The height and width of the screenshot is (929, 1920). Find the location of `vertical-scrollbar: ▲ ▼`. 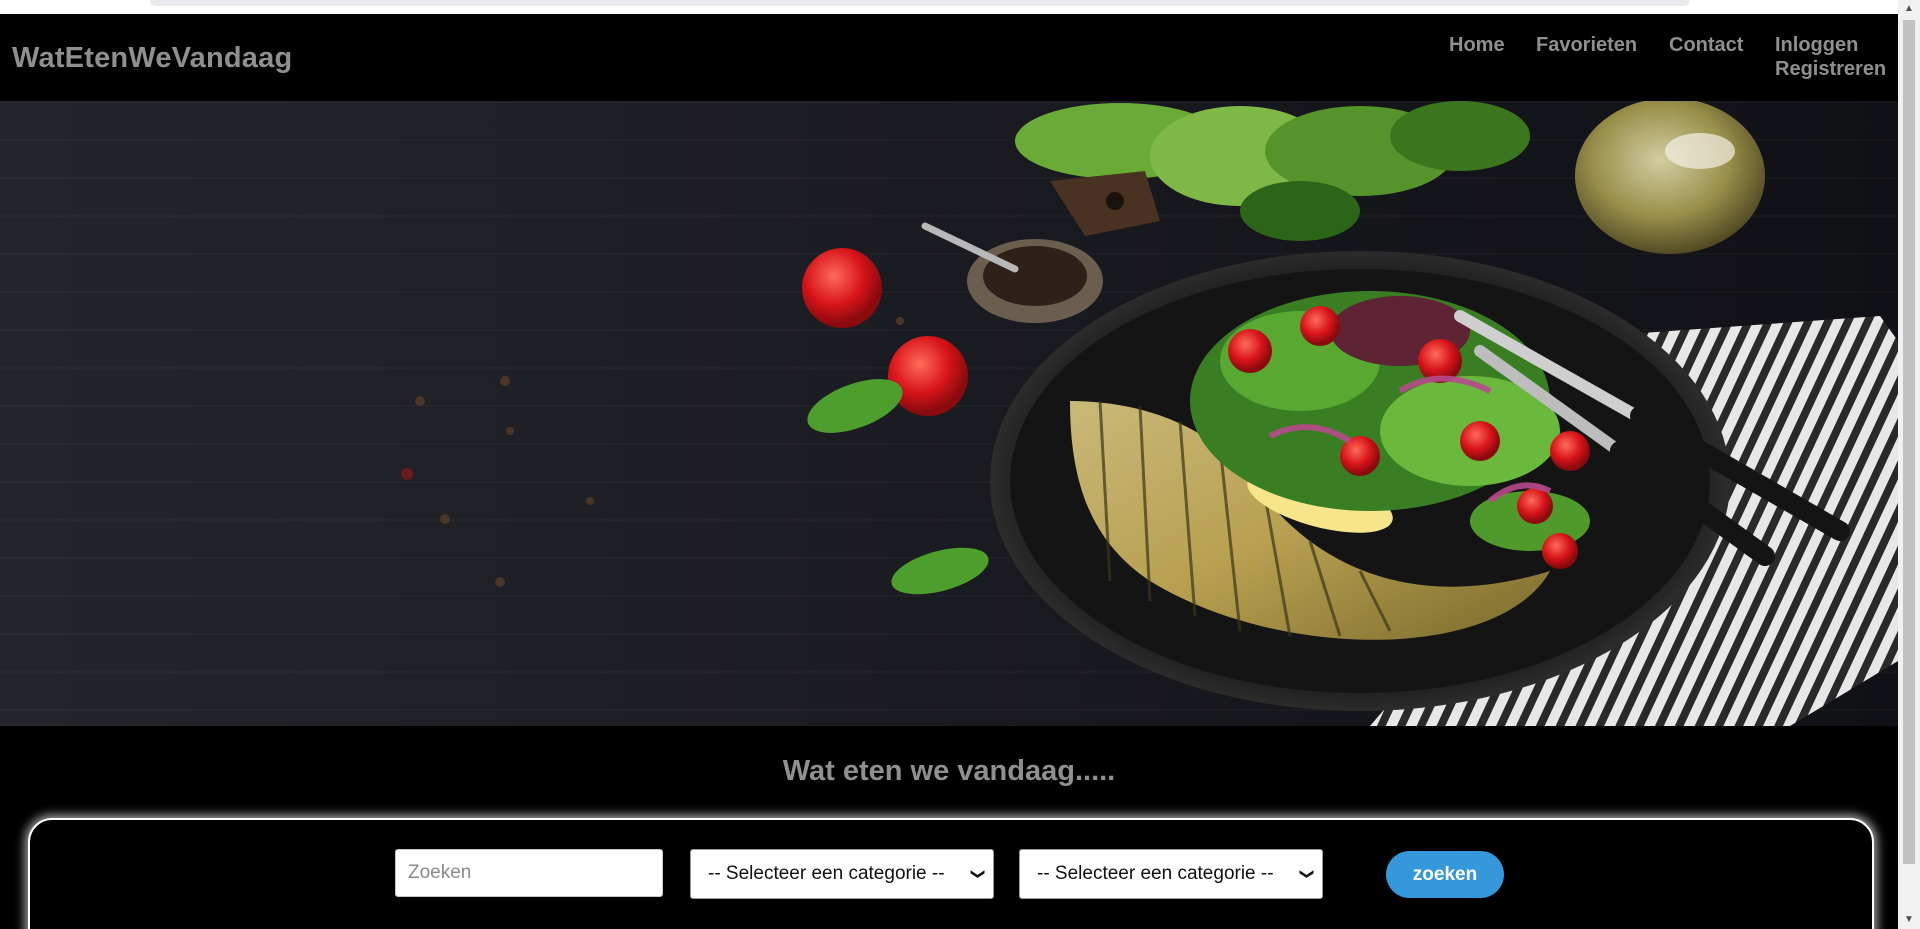

vertical-scrollbar: ▲ ▼ is located at coordinates (1909, 464).